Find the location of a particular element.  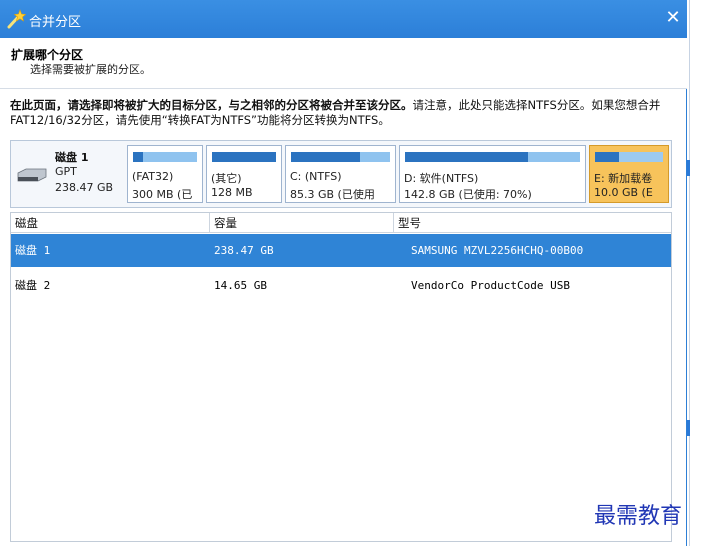

partition-e: E: 新加载卷 10.0 GB (E is located at coordinates (629, 174).